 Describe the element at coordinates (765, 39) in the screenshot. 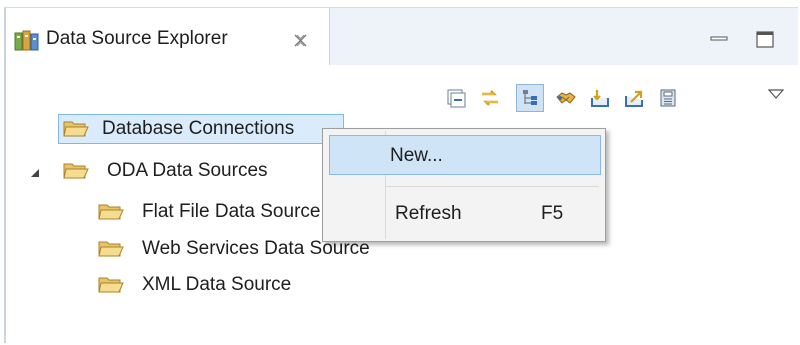

I see `maximize-icon` at that location.